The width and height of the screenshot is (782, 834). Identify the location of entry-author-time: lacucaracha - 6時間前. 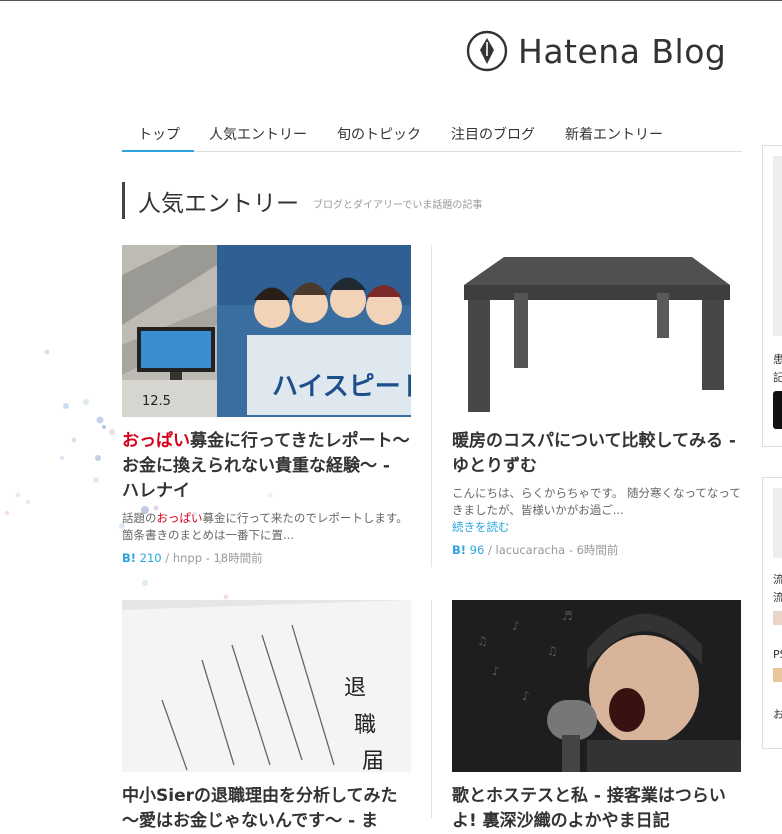
(557, 550).